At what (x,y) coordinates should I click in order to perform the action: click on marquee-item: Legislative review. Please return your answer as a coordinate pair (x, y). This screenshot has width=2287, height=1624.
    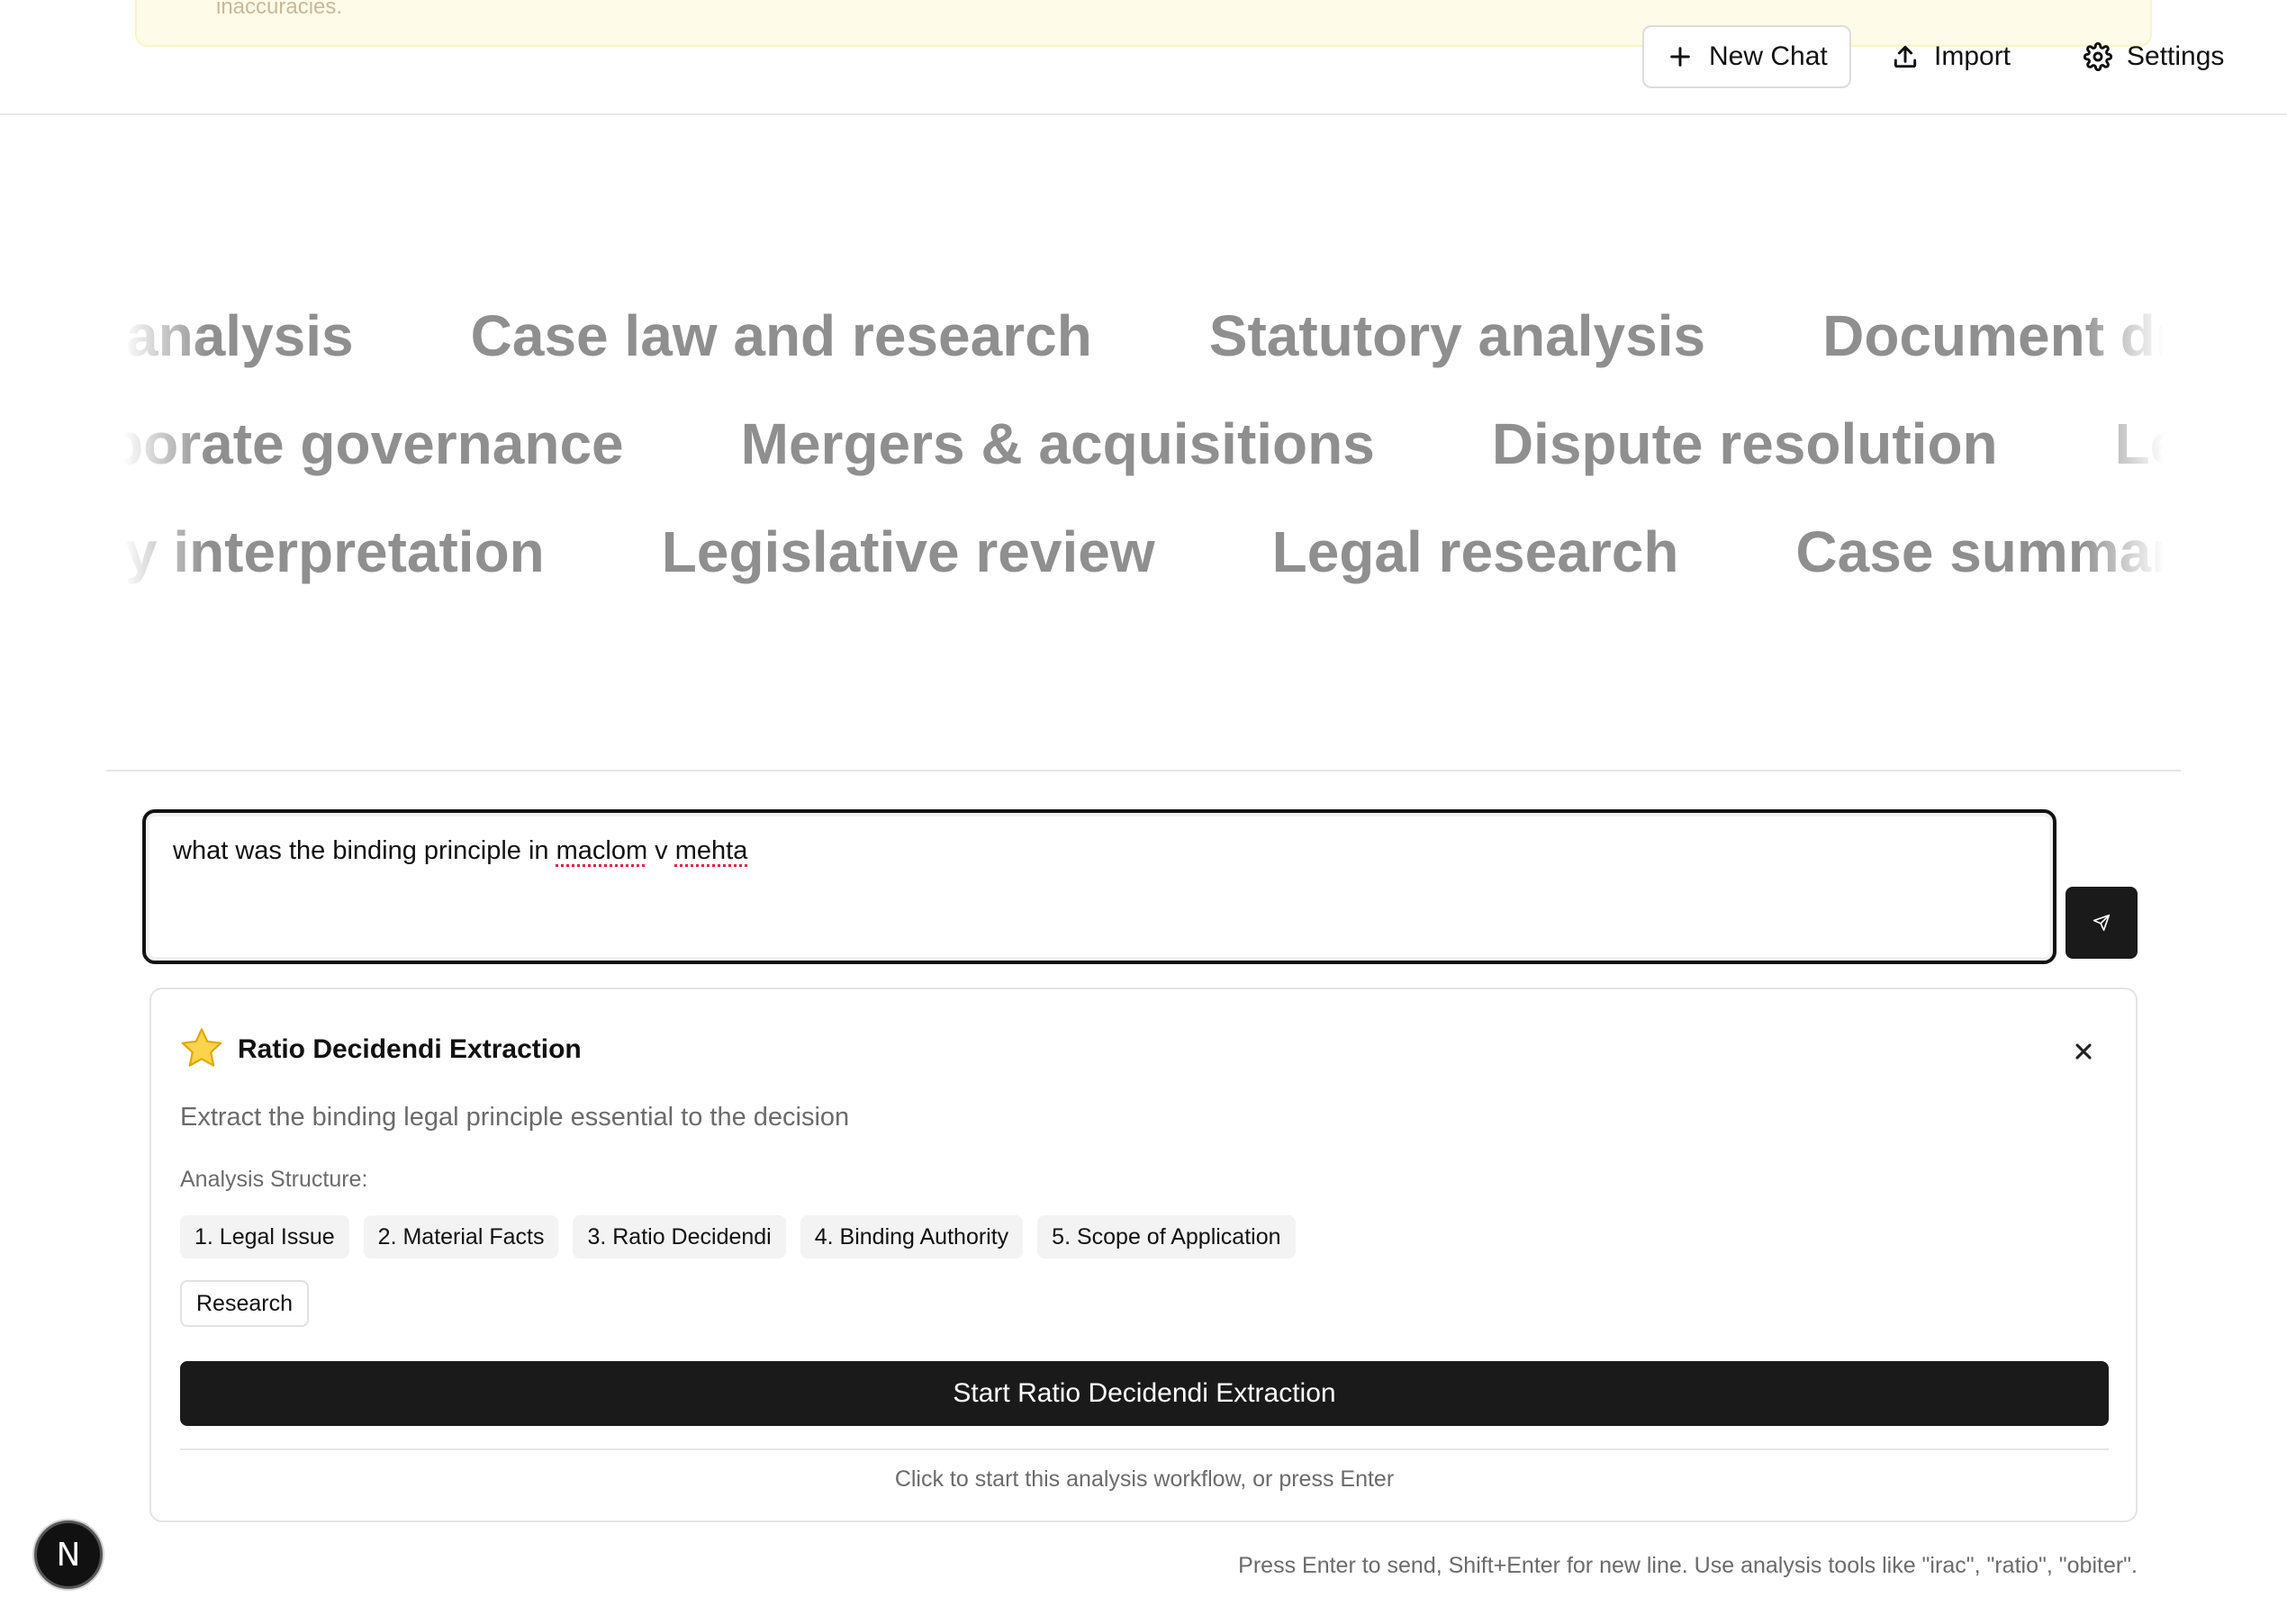
    Looking at the image, I should click on (908, 551).